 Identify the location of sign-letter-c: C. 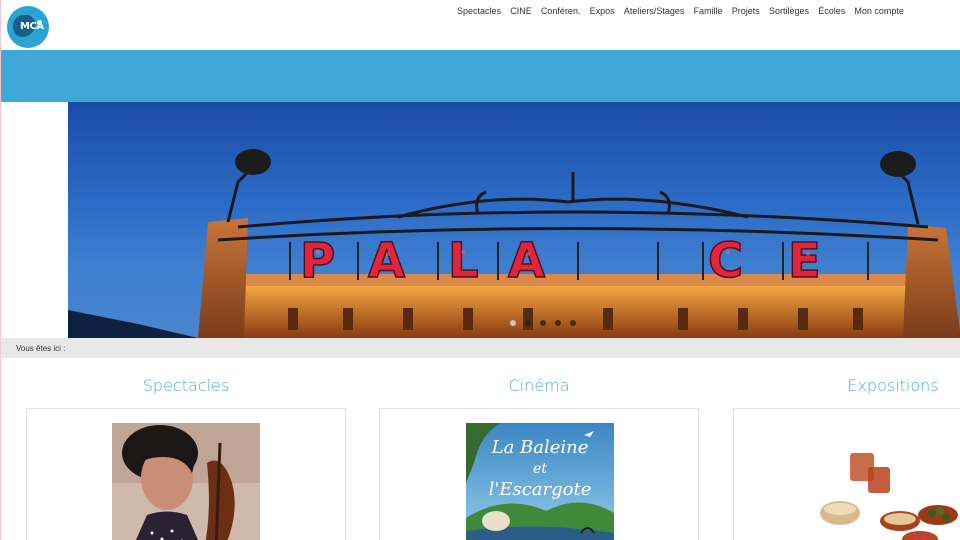
(725, 261).